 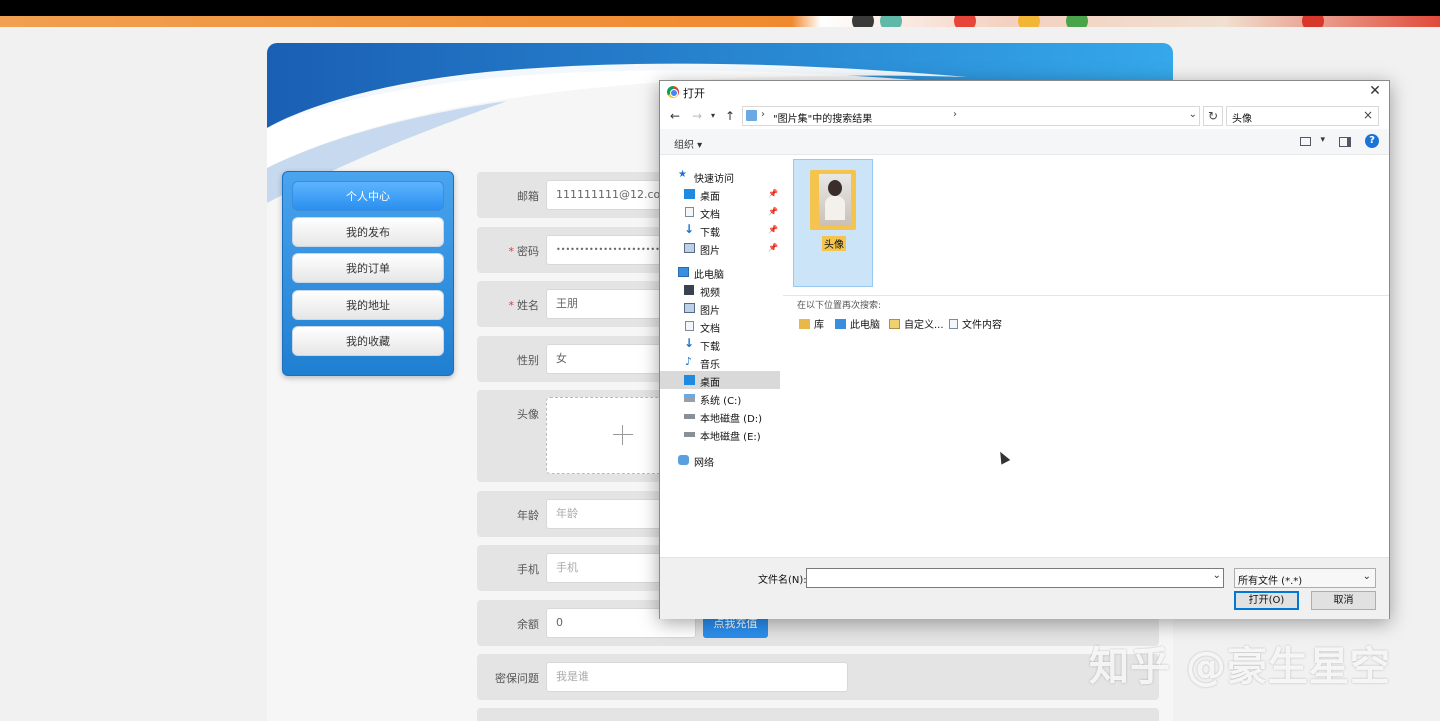 I want to click on nav-quick-access: ★ 快速访问, so click(x=720, y=176).